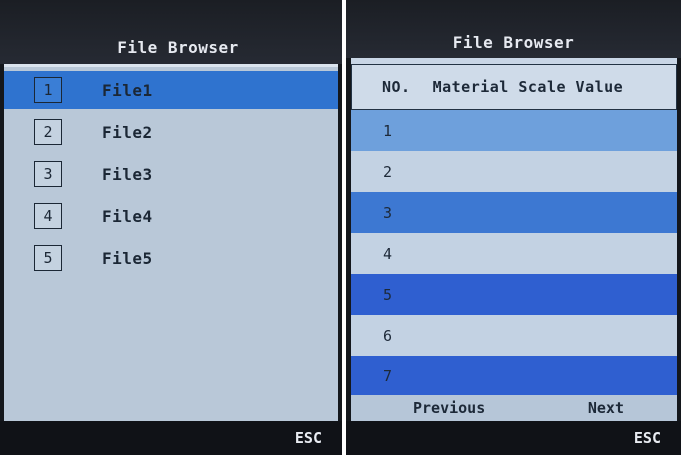 The image size is (681, 455). Describe the element at coordinates (388, 130) in the screenshot. I see `row-number: 1` at that location.